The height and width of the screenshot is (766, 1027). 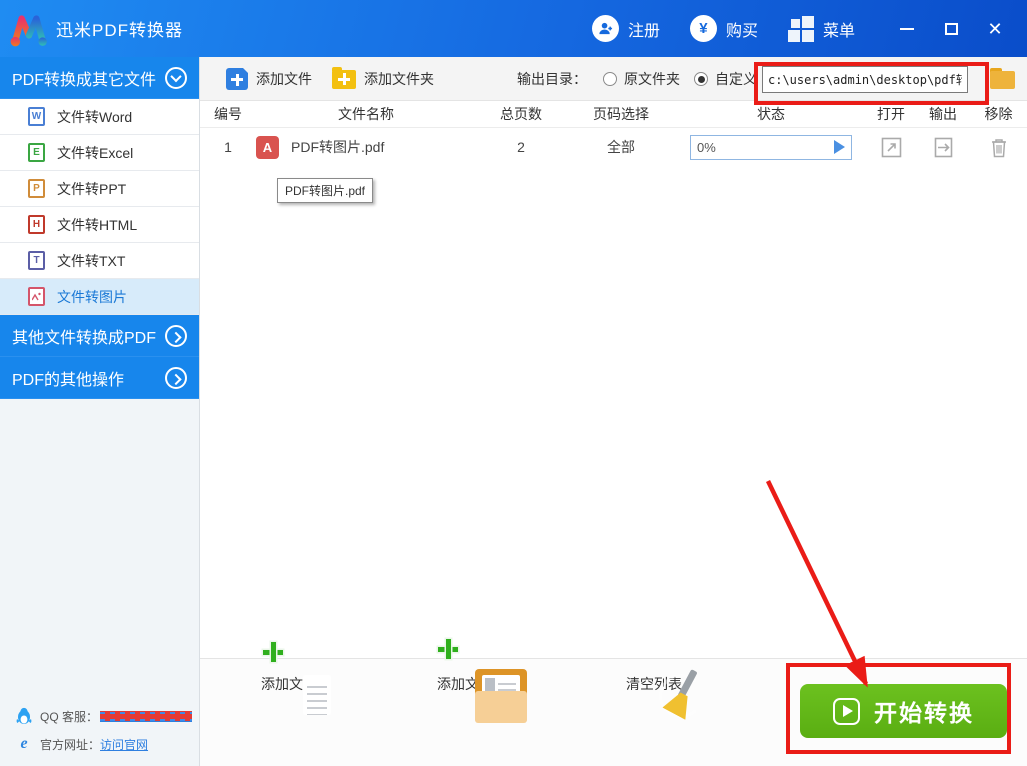 I want to click on col-header-filename: 文件名称, so click(x=366, y=114).